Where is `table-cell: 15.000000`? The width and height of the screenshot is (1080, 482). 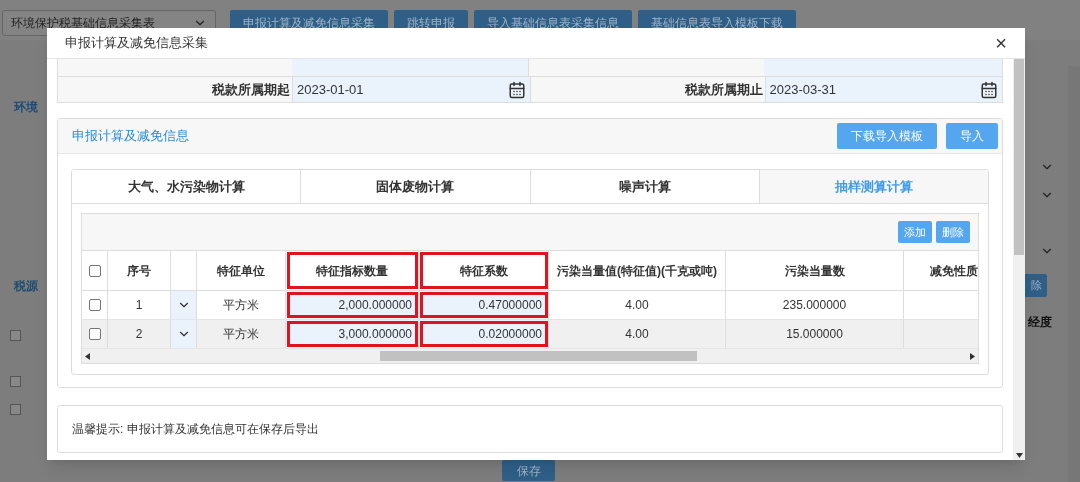 table-cell: 15.000000 is located at coordinates (815, 334).